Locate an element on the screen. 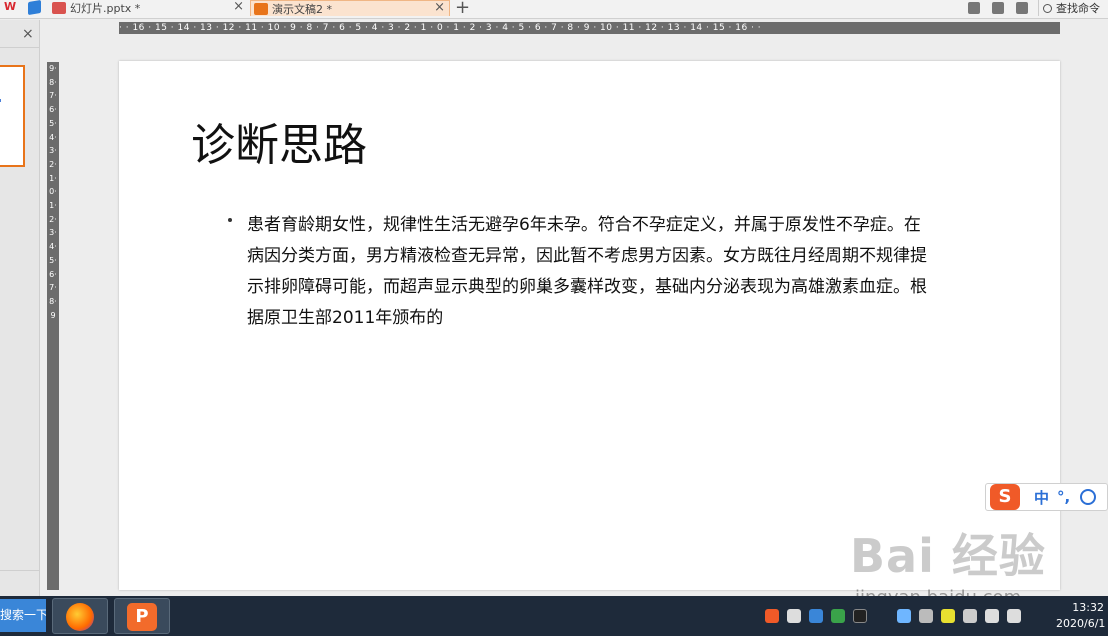 The width and height of the screenshot is (1108, 636). network-tray-icon is located at coordinates (794, 616).